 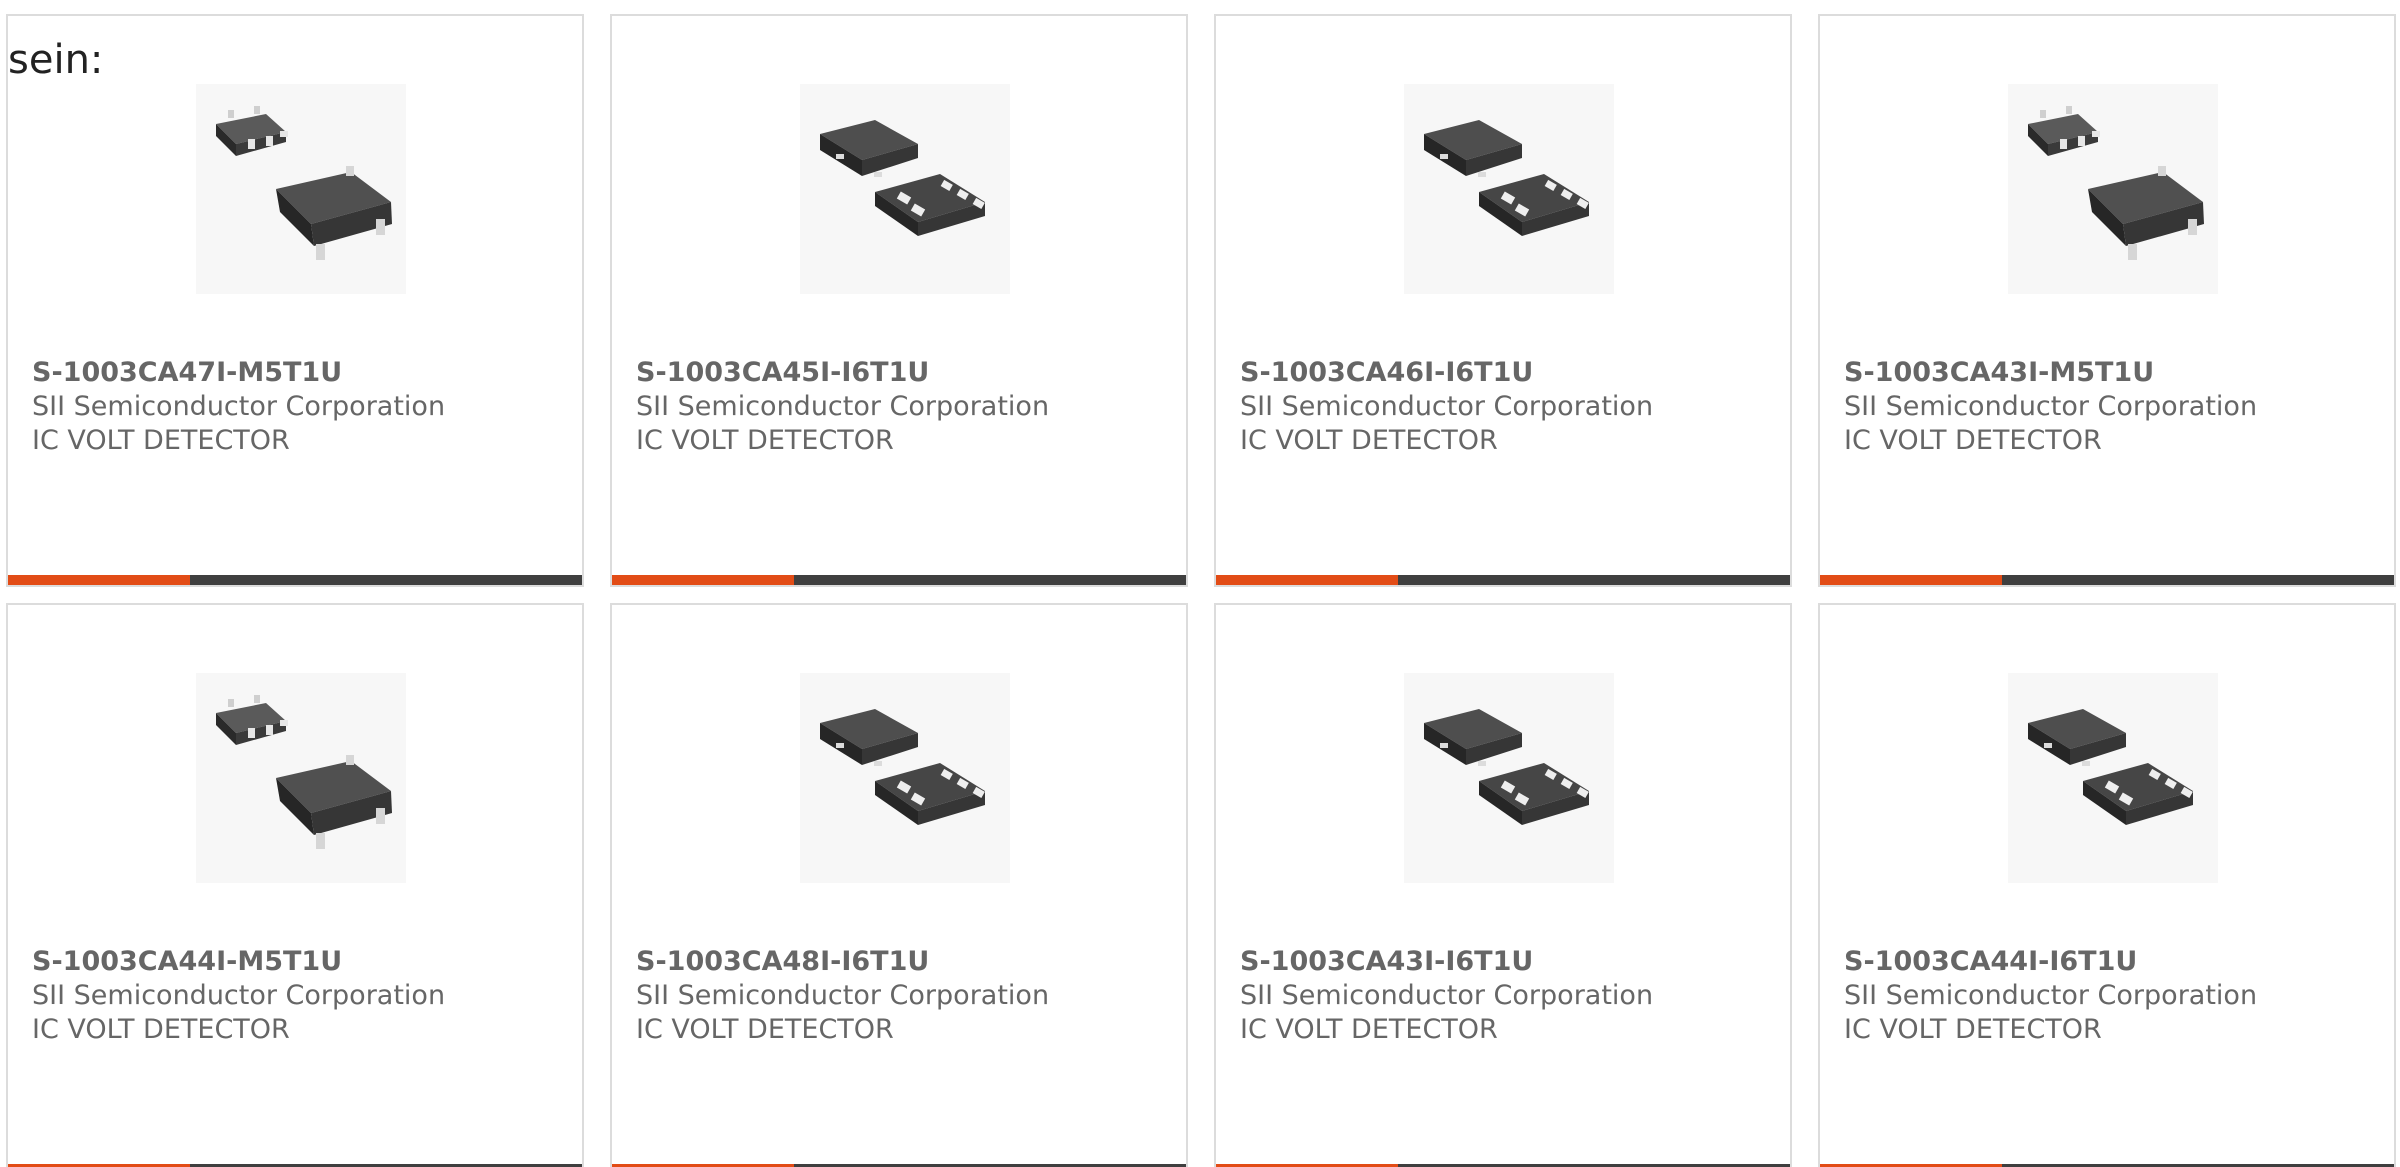 What do you see at coordinates (901, 962) in the screenshot?
I see `part-number-link: S-1003CA48I-I6T1U` at bounding box center [901, 962].